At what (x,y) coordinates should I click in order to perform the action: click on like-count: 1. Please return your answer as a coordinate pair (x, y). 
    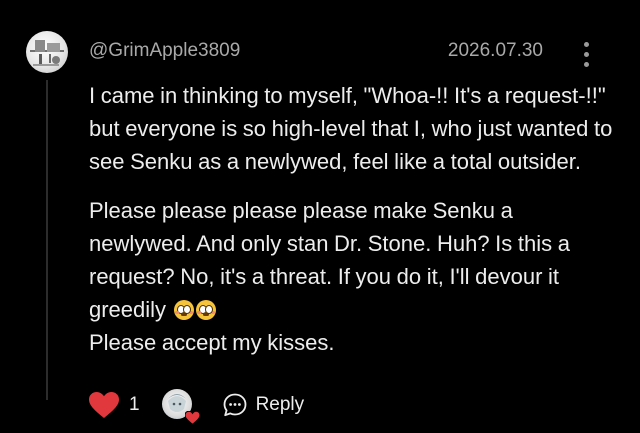
    Looking at the image, I should click on (134, 404).